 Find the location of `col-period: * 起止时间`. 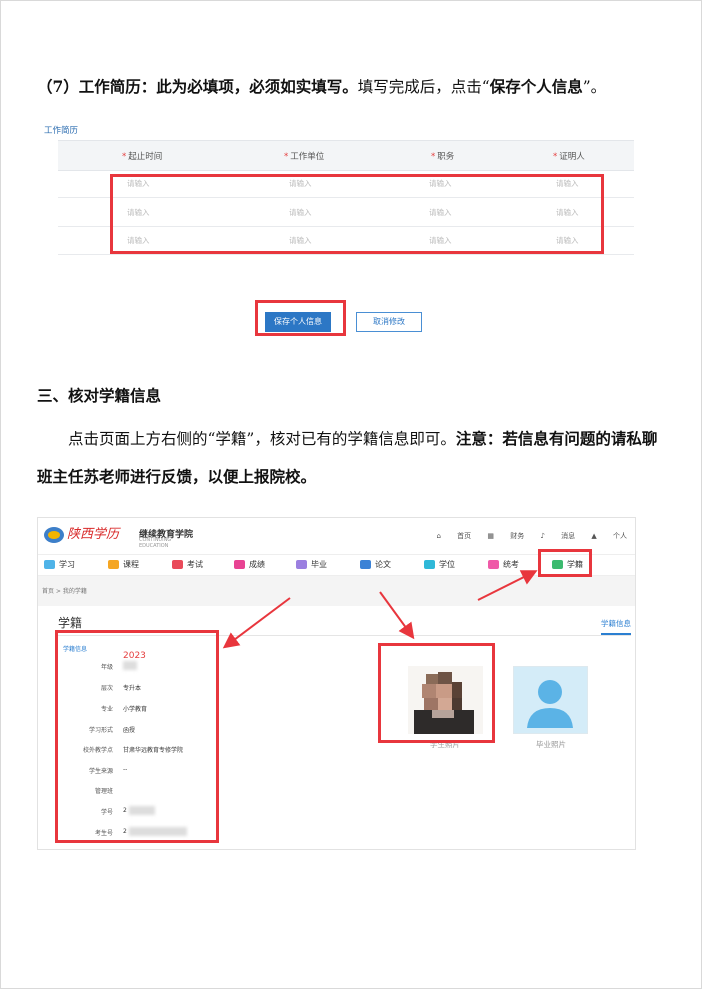

col-period: * 起止时间 is located at coordinates (142, 157).